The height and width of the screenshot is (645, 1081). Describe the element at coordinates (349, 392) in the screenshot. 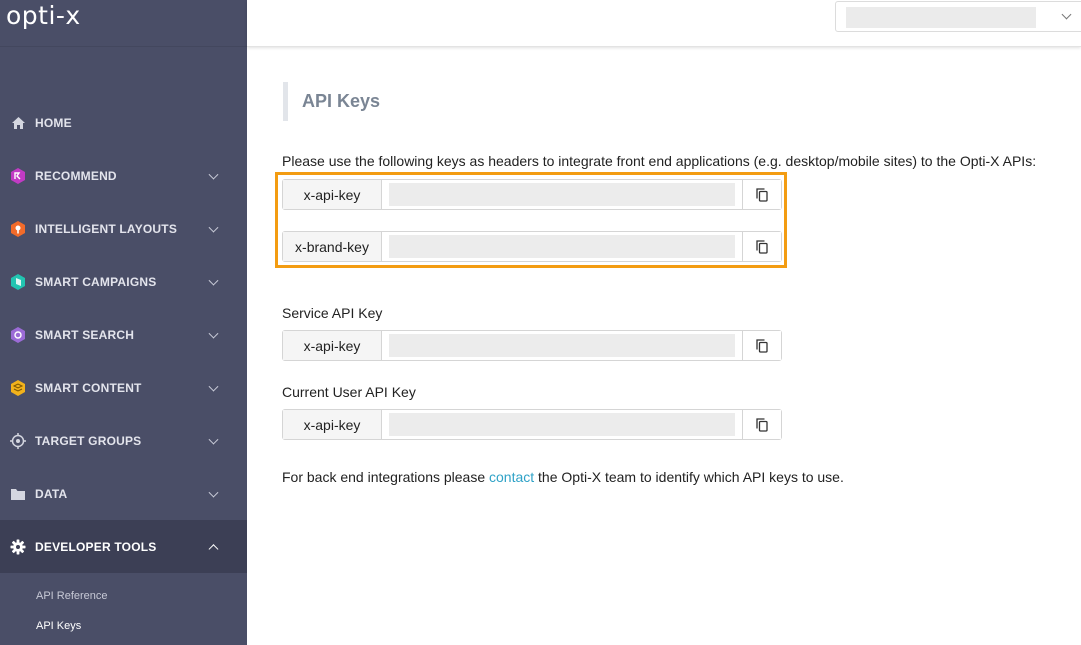

I see `current-user-api-key-label: Current User API Key` at that location.